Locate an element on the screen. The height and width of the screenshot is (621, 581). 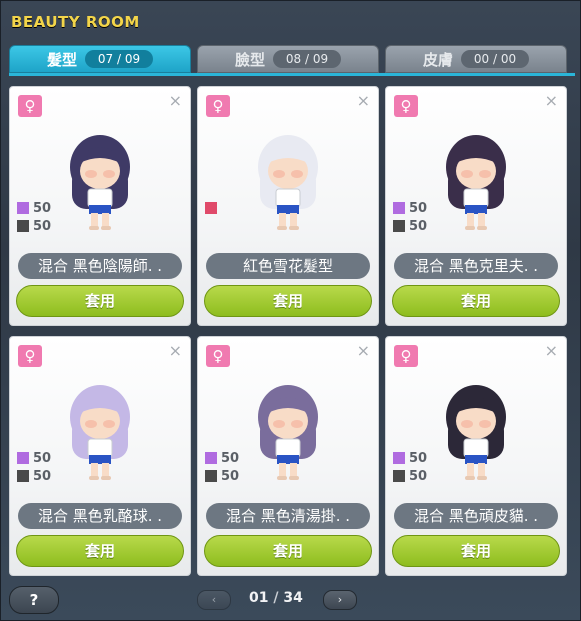
tab-underline is located at coordinates (292, 74).